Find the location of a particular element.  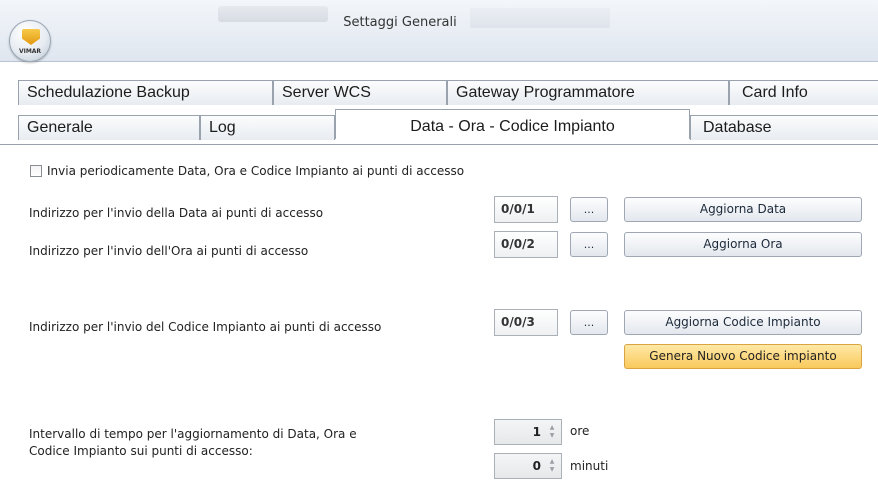

logo-text: VIMAR is located at coordinates (30, 51).